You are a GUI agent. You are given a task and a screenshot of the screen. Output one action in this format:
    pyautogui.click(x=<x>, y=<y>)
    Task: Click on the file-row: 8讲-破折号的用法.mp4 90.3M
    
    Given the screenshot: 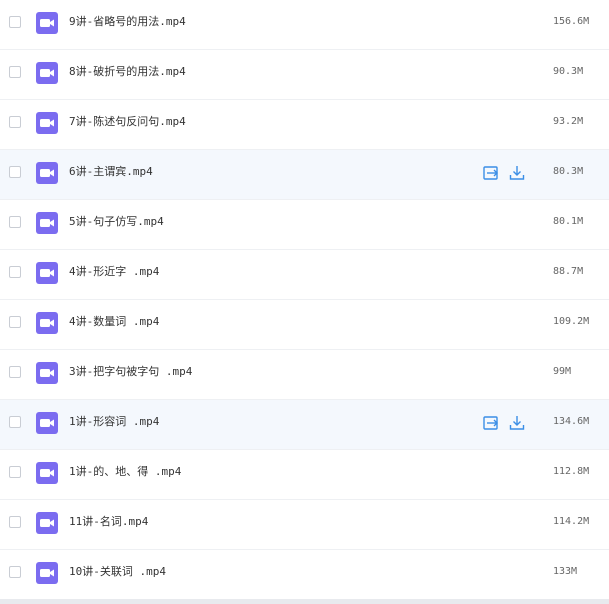 What is the action you would take?
    pyautogui.click(x=304, y=75)
    